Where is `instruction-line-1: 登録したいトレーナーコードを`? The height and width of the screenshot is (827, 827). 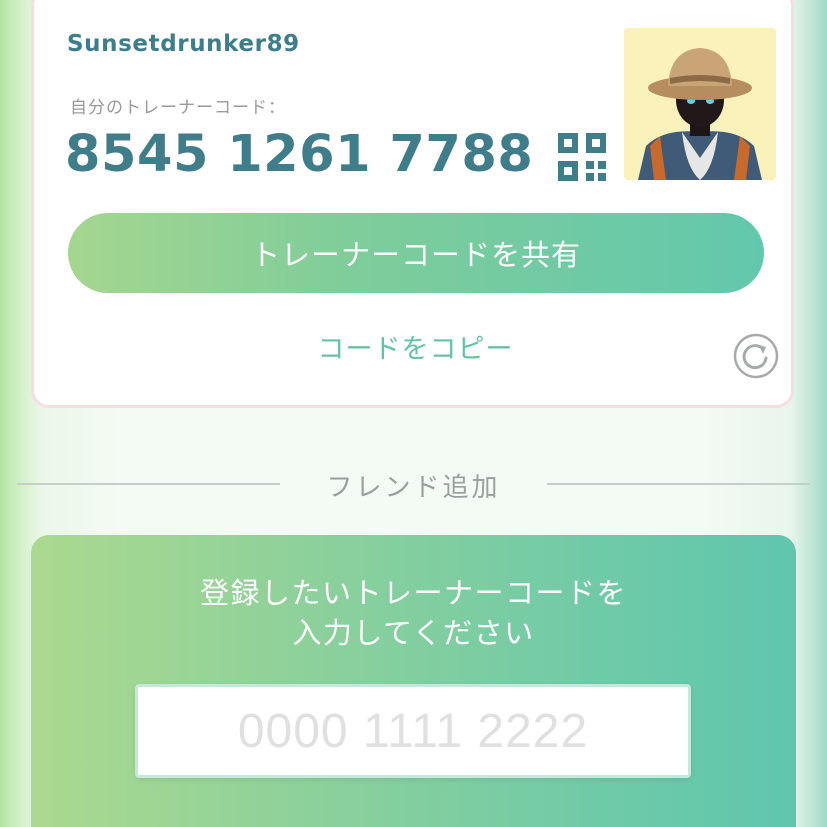 instruction-line-1: 登録したいトレーナーコードを is located at coordinates (413, 593).